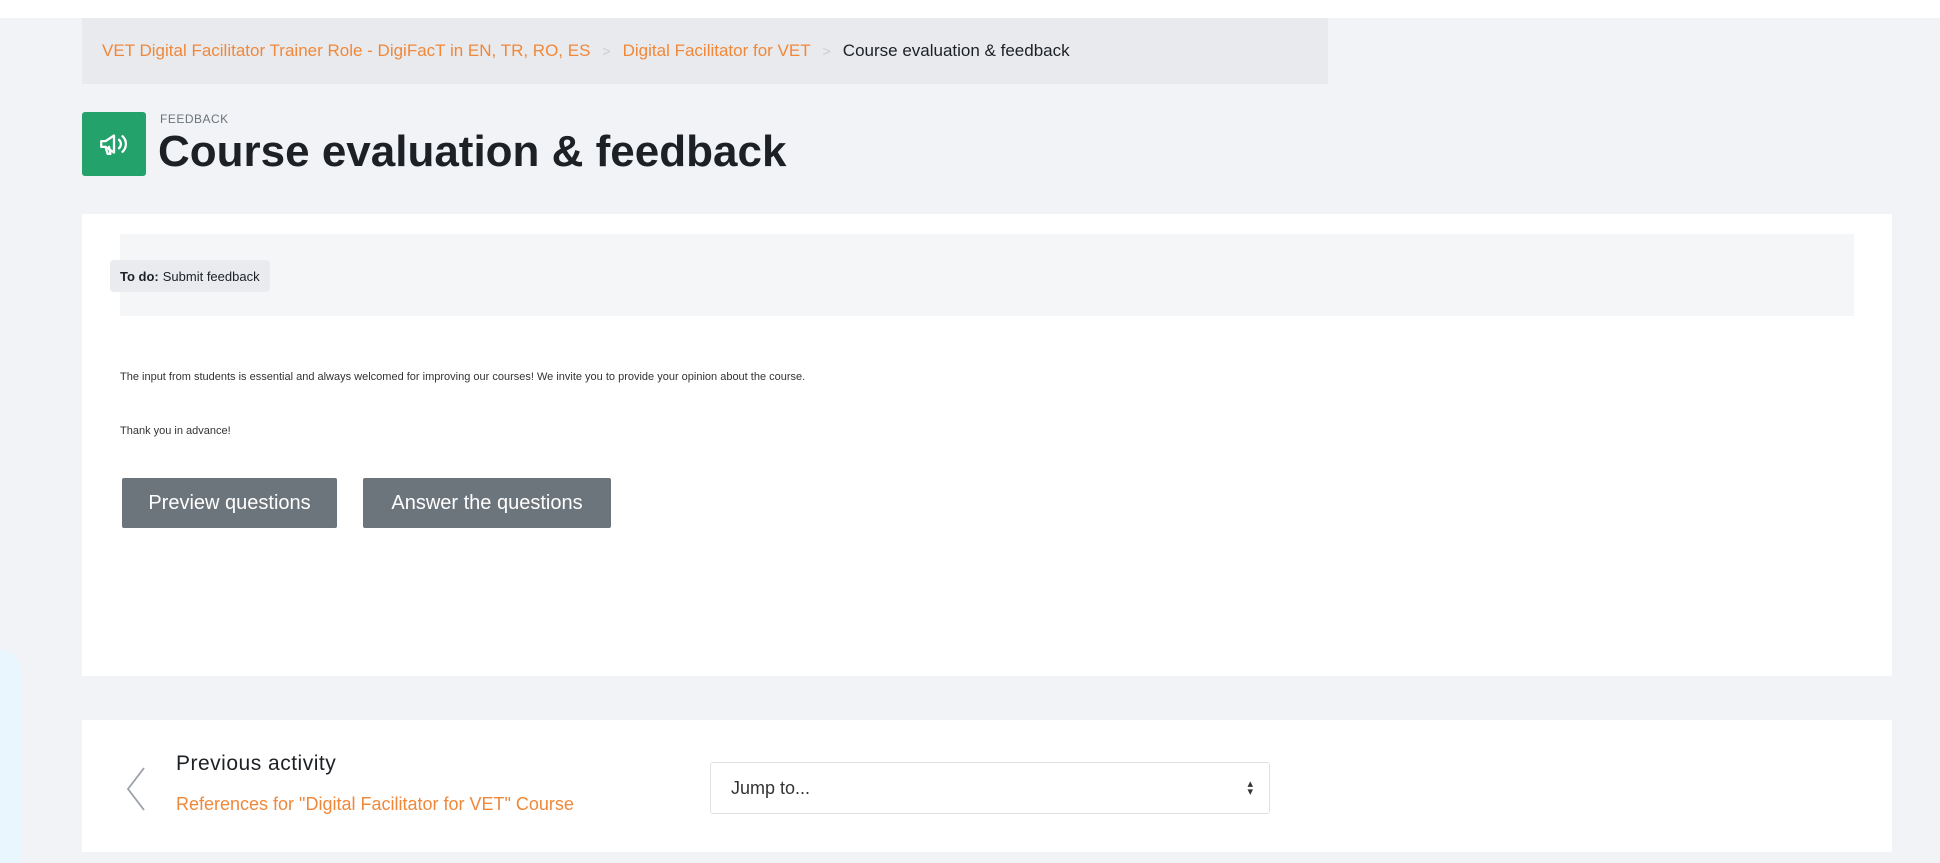 Image resolution: width=1940 pixels, height=863 pixels. What do you see at coordinates (229, 503) in the screenshot?
I see `preview-questions-button: Preview questions` at bounding box center [229, 503].